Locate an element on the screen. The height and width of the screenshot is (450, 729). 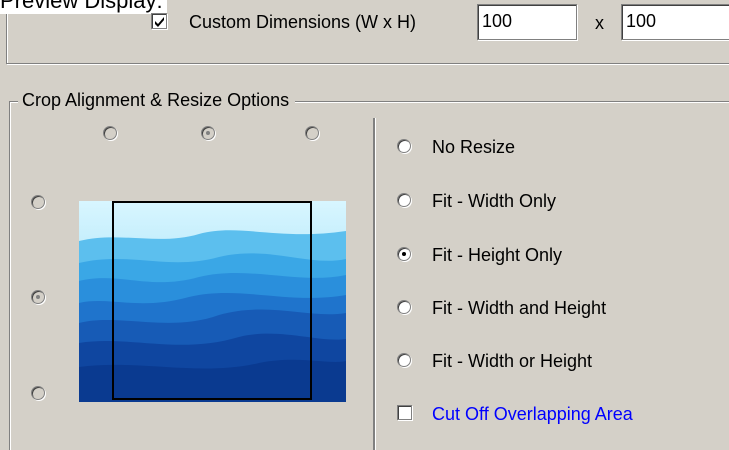
resize-fit-width-and-height-label: Fit - Width and Height is located at coordinates (519, 308).